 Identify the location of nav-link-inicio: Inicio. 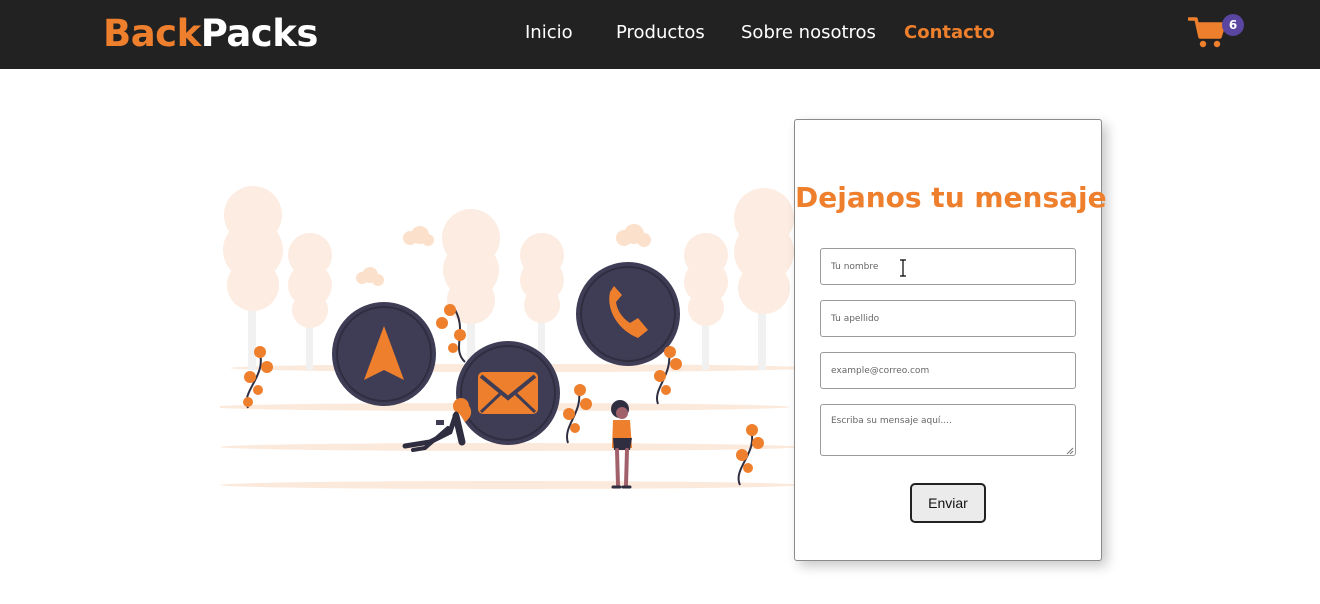
(549, 33).